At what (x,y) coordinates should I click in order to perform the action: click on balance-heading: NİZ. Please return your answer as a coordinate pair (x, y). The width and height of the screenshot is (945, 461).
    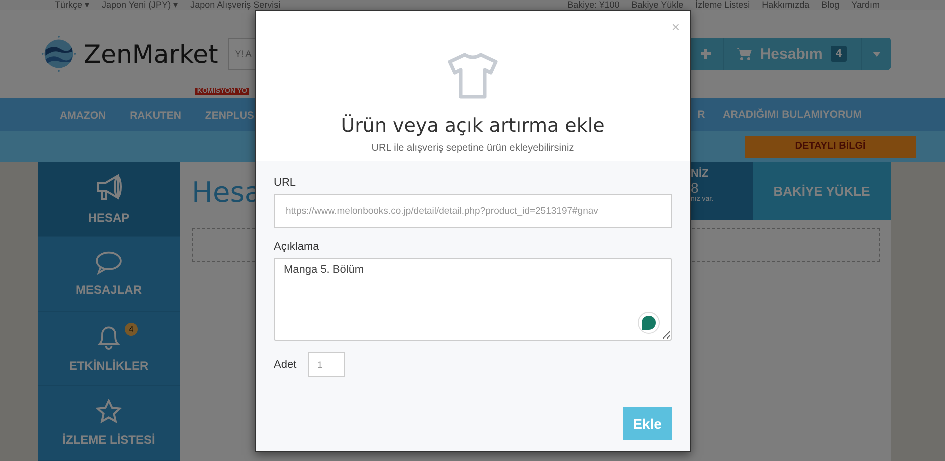
    Looking at the image, I should click on (700, 174).